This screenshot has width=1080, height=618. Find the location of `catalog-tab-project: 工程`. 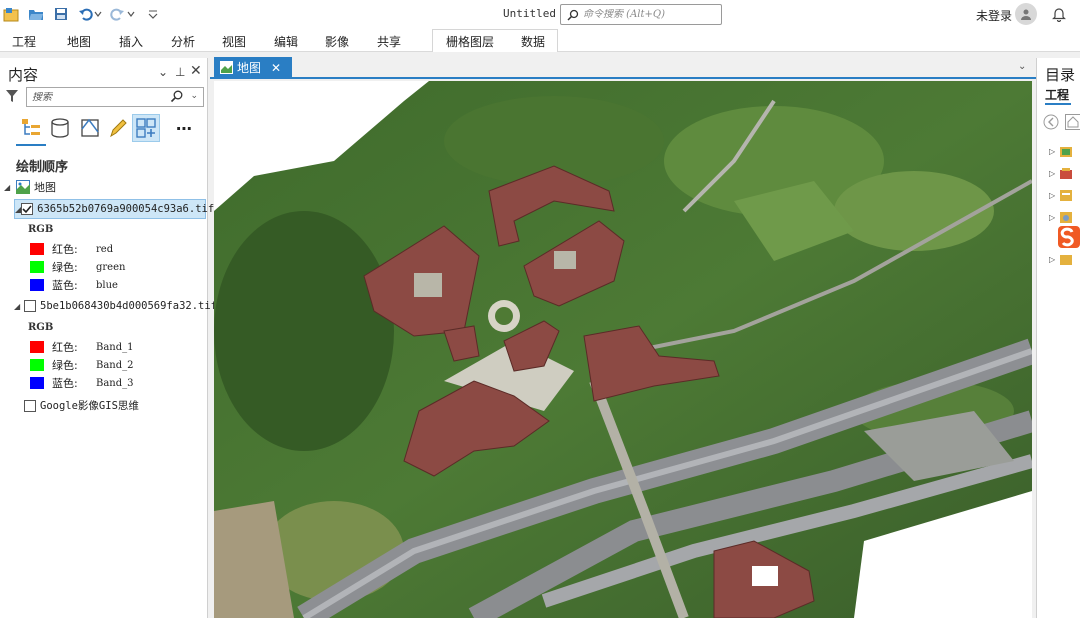

catalog-tab-project: 工程 is located at coordinates (1057, 94).